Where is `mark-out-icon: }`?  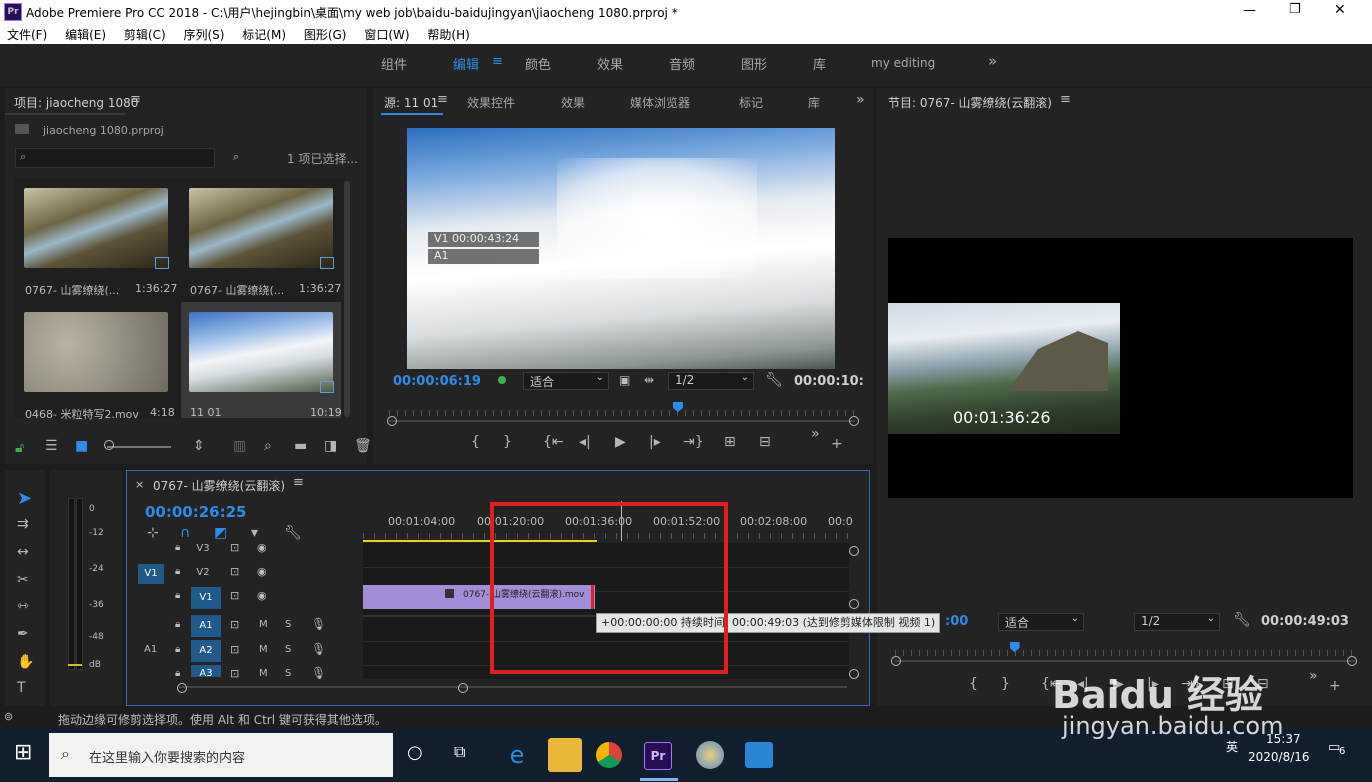
mark-out-icon: } is located at coordinates (507, 442).